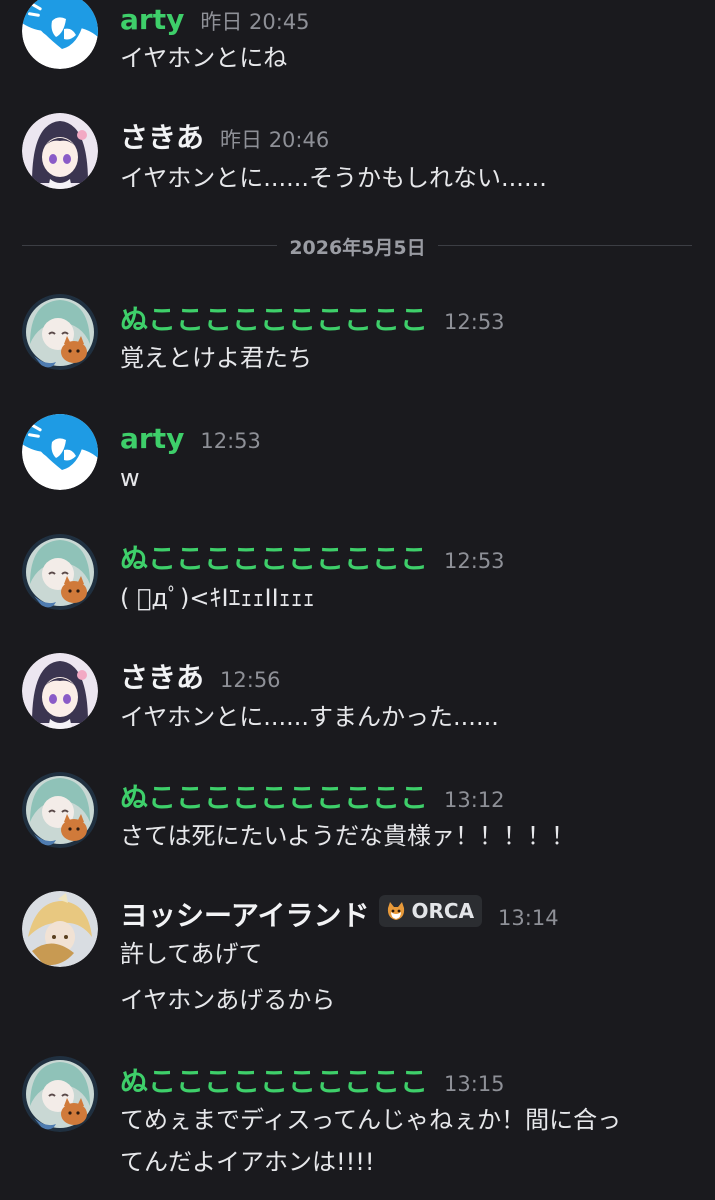  Describe the element at coordinates (60, 929) in the screenshot. I see `blonde-character-avatar` at that location.